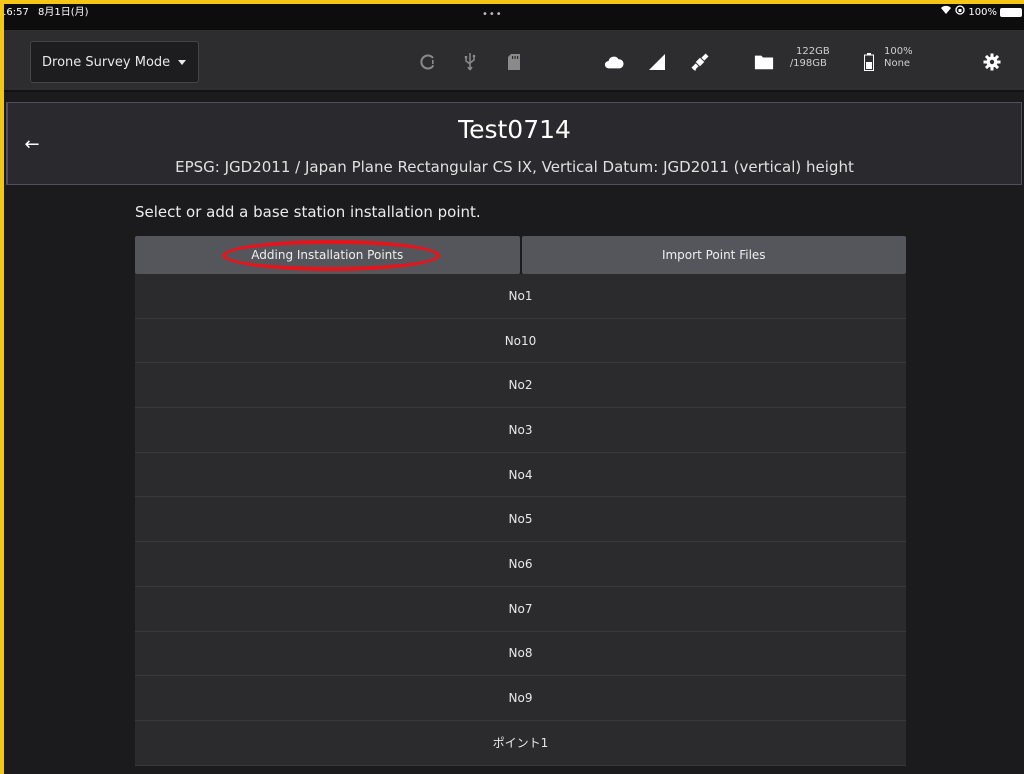  I want to click on list-item-label: No6, so click(520, 563).